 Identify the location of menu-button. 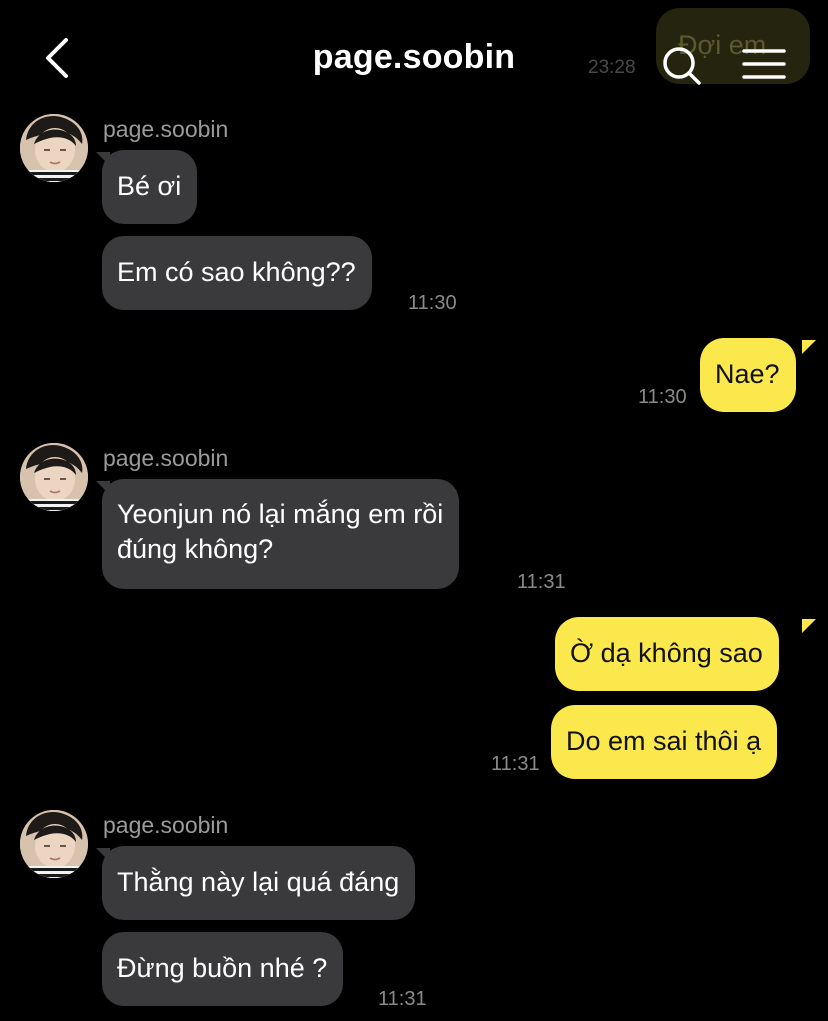
(764, 65).